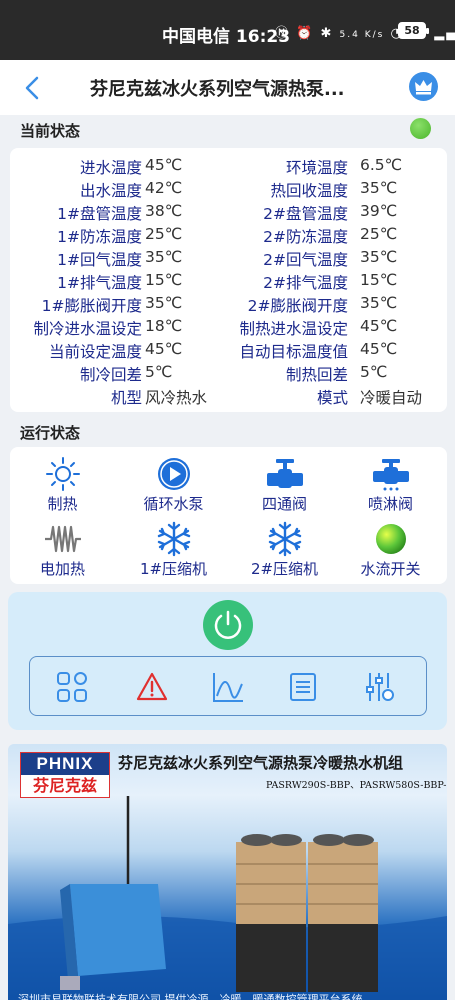  Describe the element at coordinates (227, 661) in the screenshot. I see `control-panel` at that location.